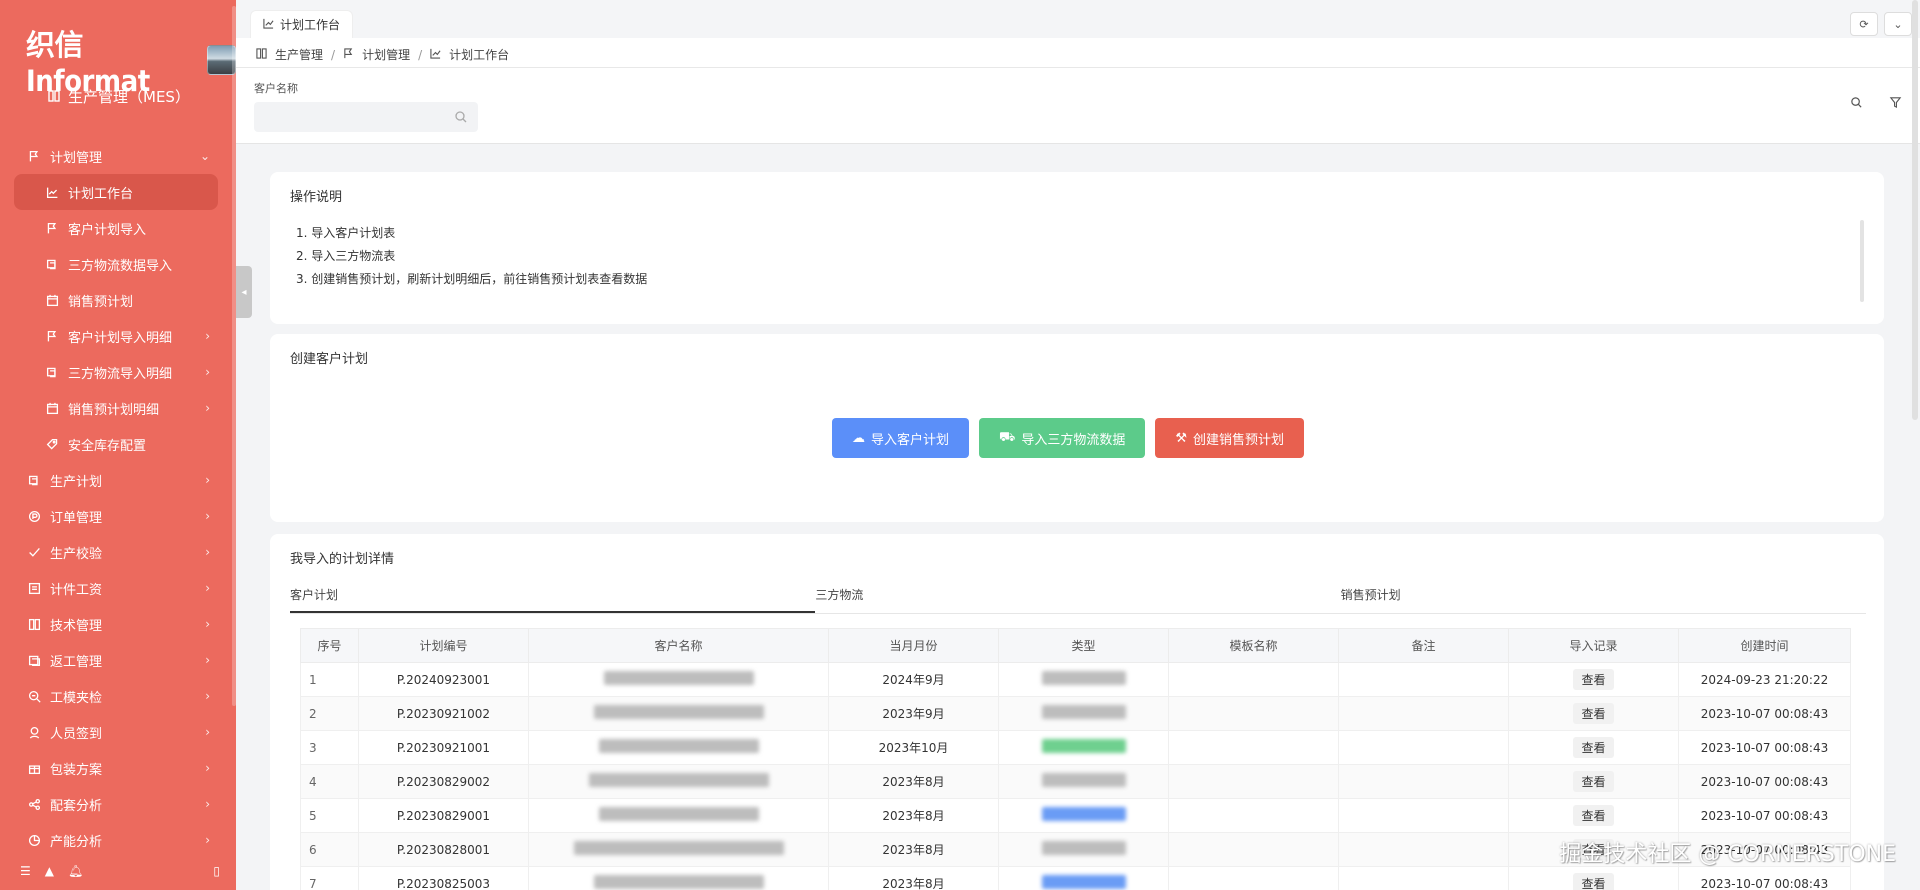 The height and width of the screenshot is (890, 1920). Describe the element at coordinates (244, 292) in the screenshot. I see `collapse-sidebar-handle: ◂` at that location.